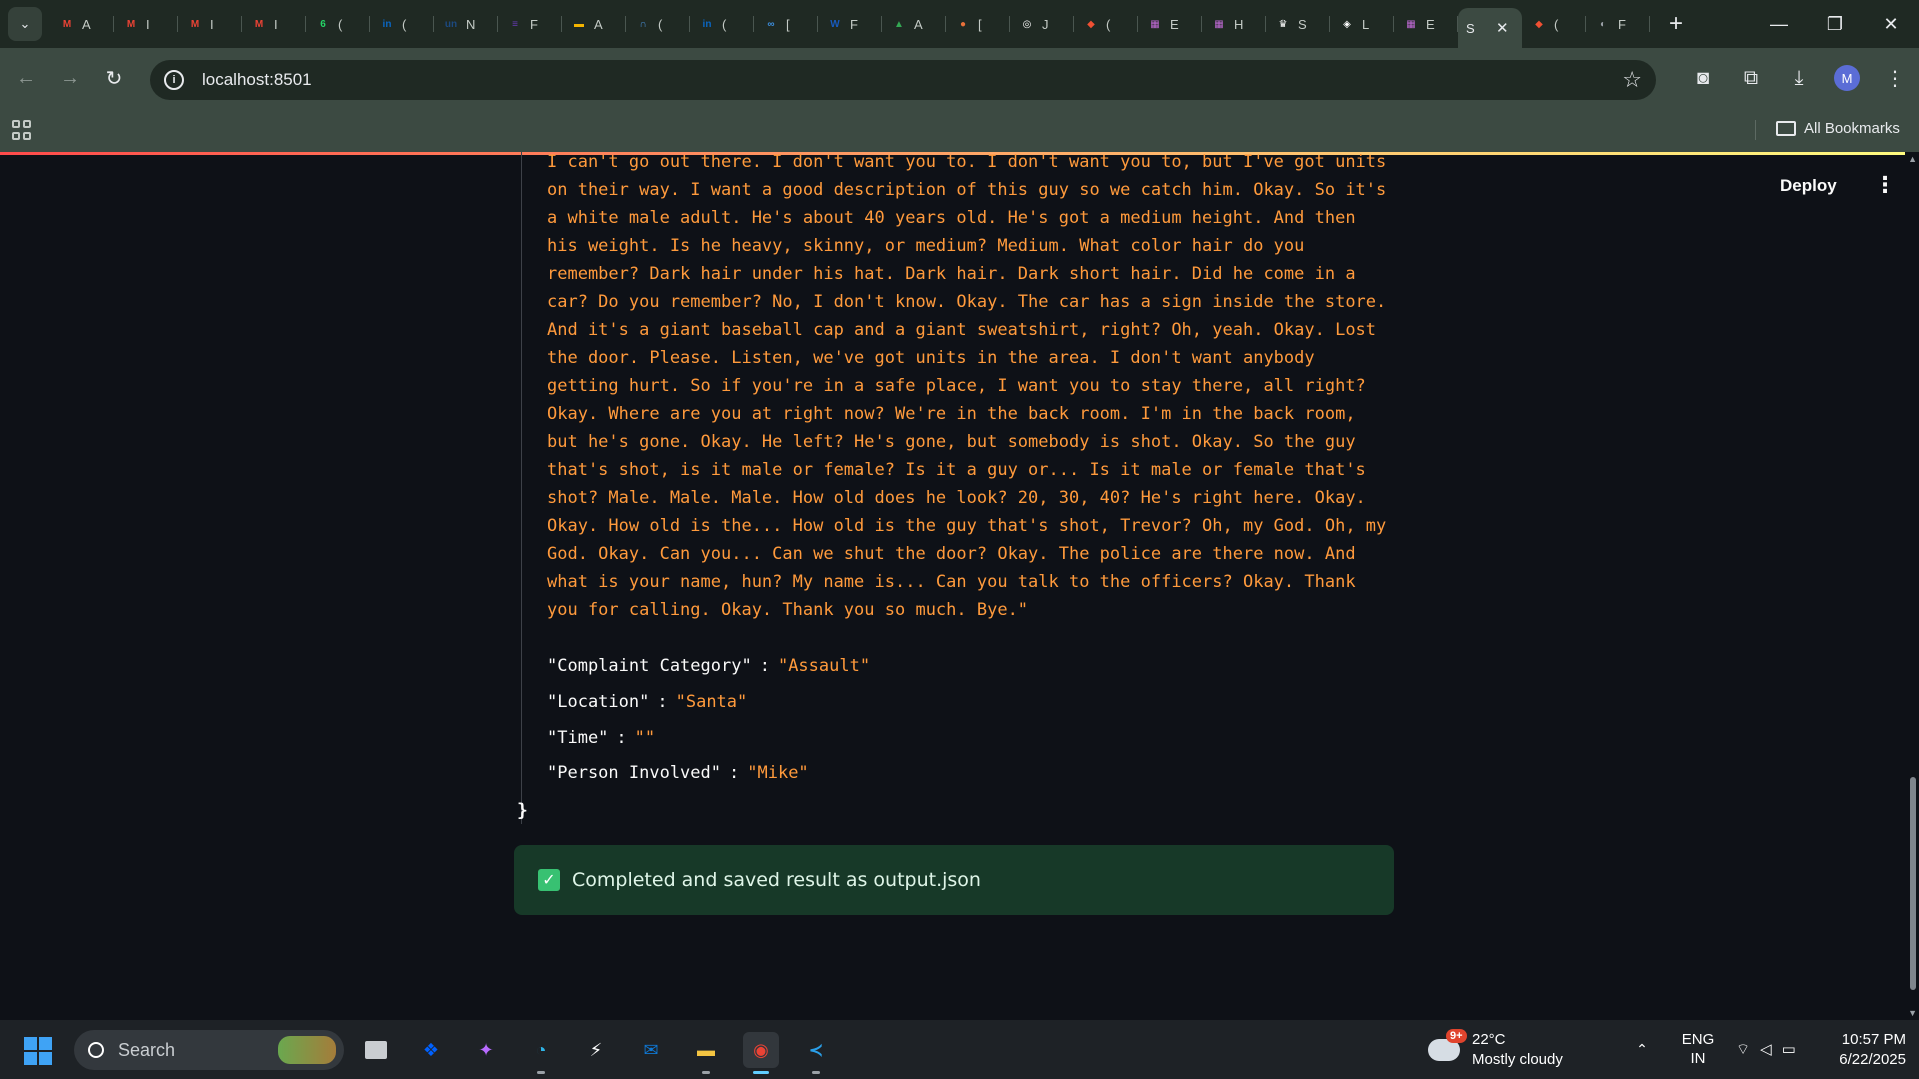  Describe the element at coordinates (451, 24) in the screenshot. I see `unstop-icon: un` at that location.